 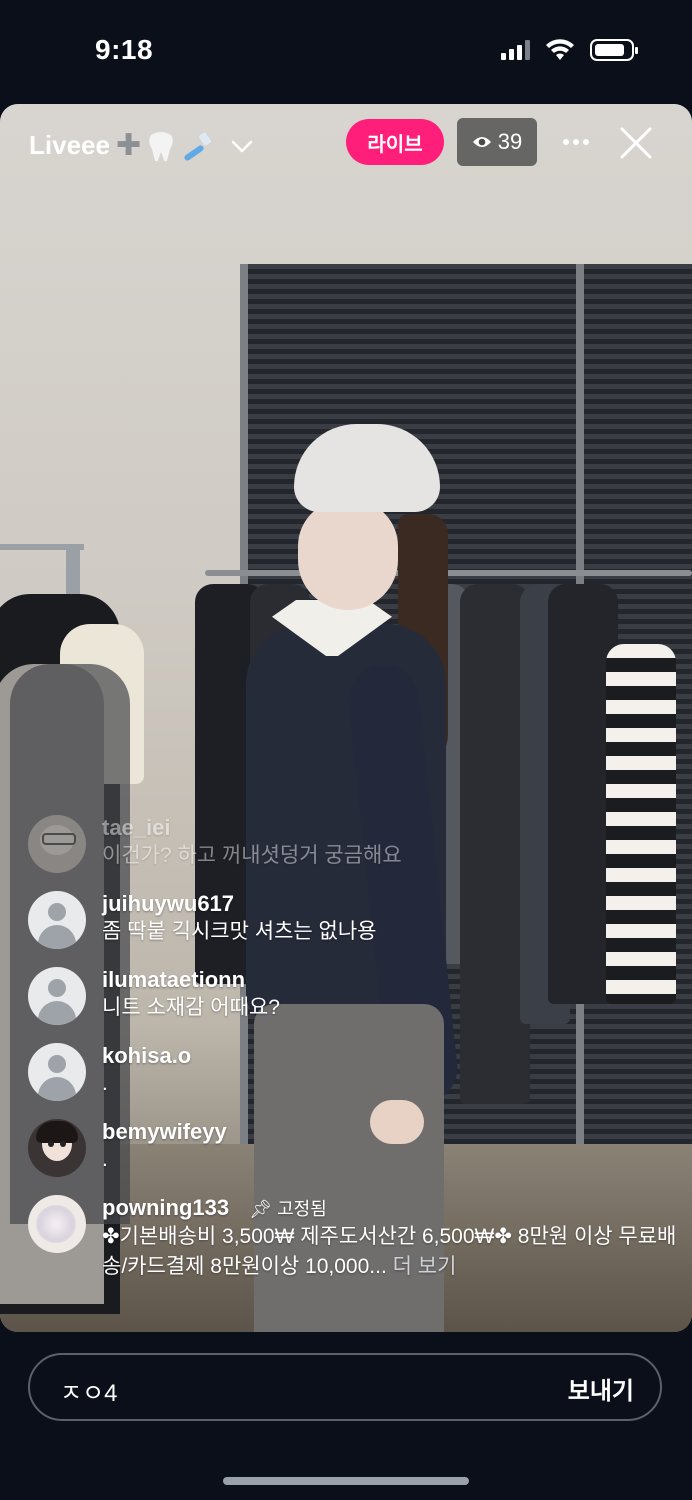 I want to click on comment-username: bemywifeyy, so click(x=390, y=1132).